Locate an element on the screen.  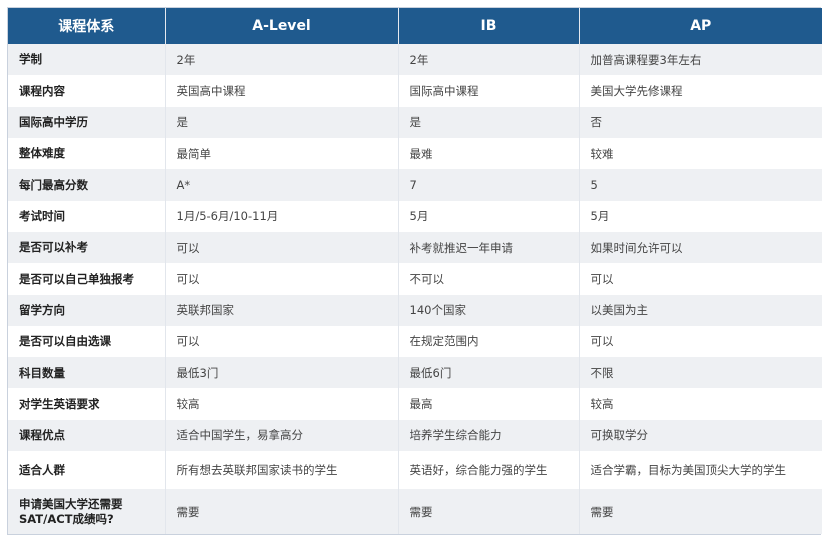
row-label: 每门最高分数 is located at coordinates (87, 185).